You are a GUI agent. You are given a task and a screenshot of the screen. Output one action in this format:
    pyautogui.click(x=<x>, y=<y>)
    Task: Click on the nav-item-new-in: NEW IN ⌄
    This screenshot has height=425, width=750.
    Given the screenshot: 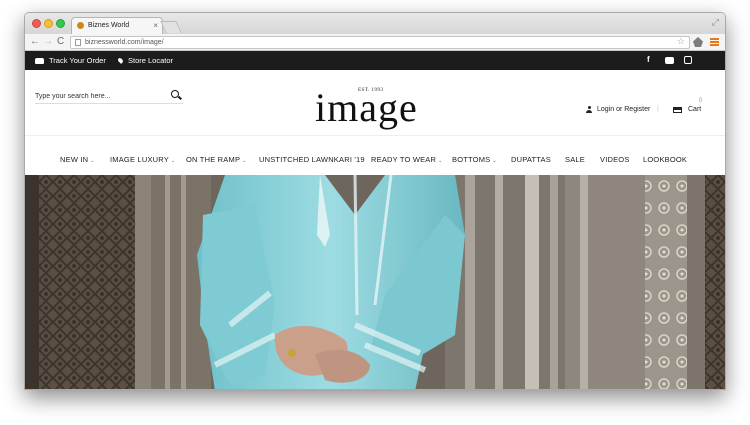 What is the action you would take?
    pyautogui.click(x=77, y=159)
    